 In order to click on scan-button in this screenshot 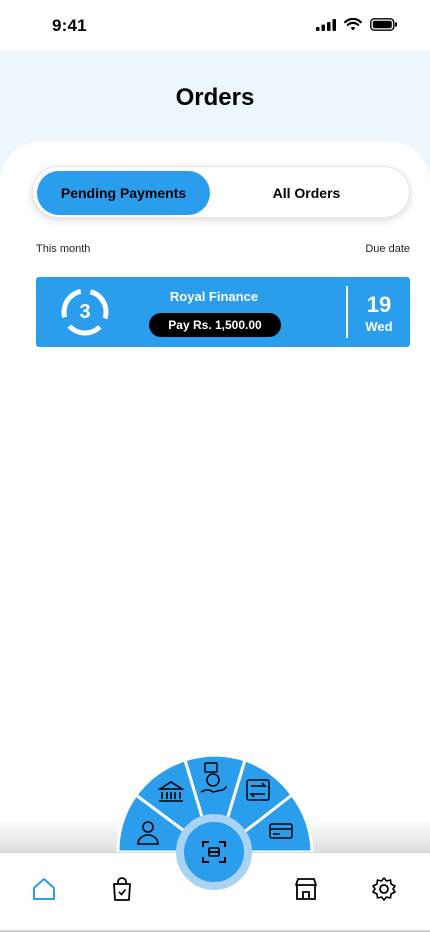, I will do `click(214, 852)`.